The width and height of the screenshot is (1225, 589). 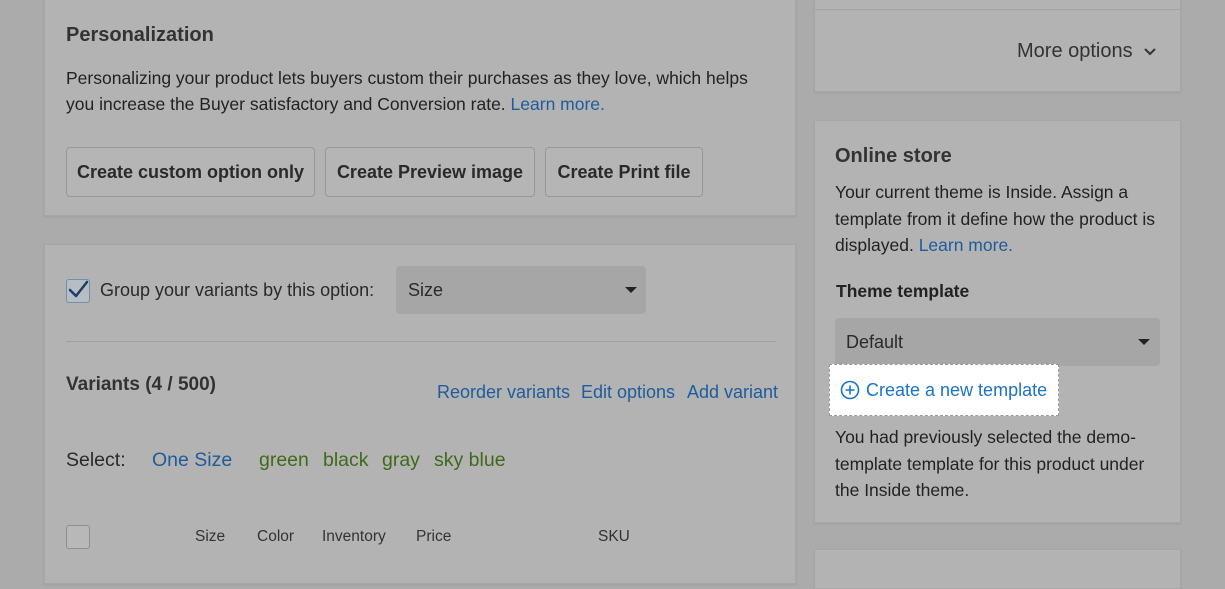 What do you see at coordinates (624, 172) in the screenshot?
I see `create-print-file-button: Create Print file` at bounding box center [624, 172].